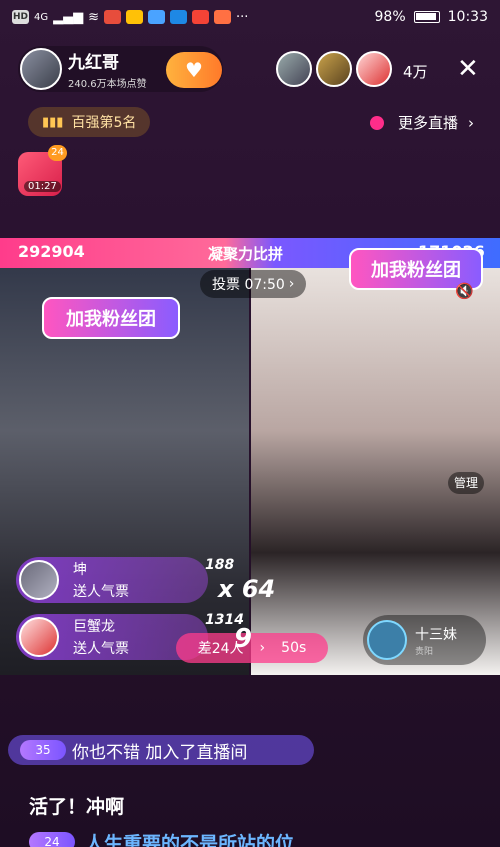  What do you see at coordinates (51, 251) in the screenshot?
I see `pk-score-left: 292904` at bounding box center [51, 251].